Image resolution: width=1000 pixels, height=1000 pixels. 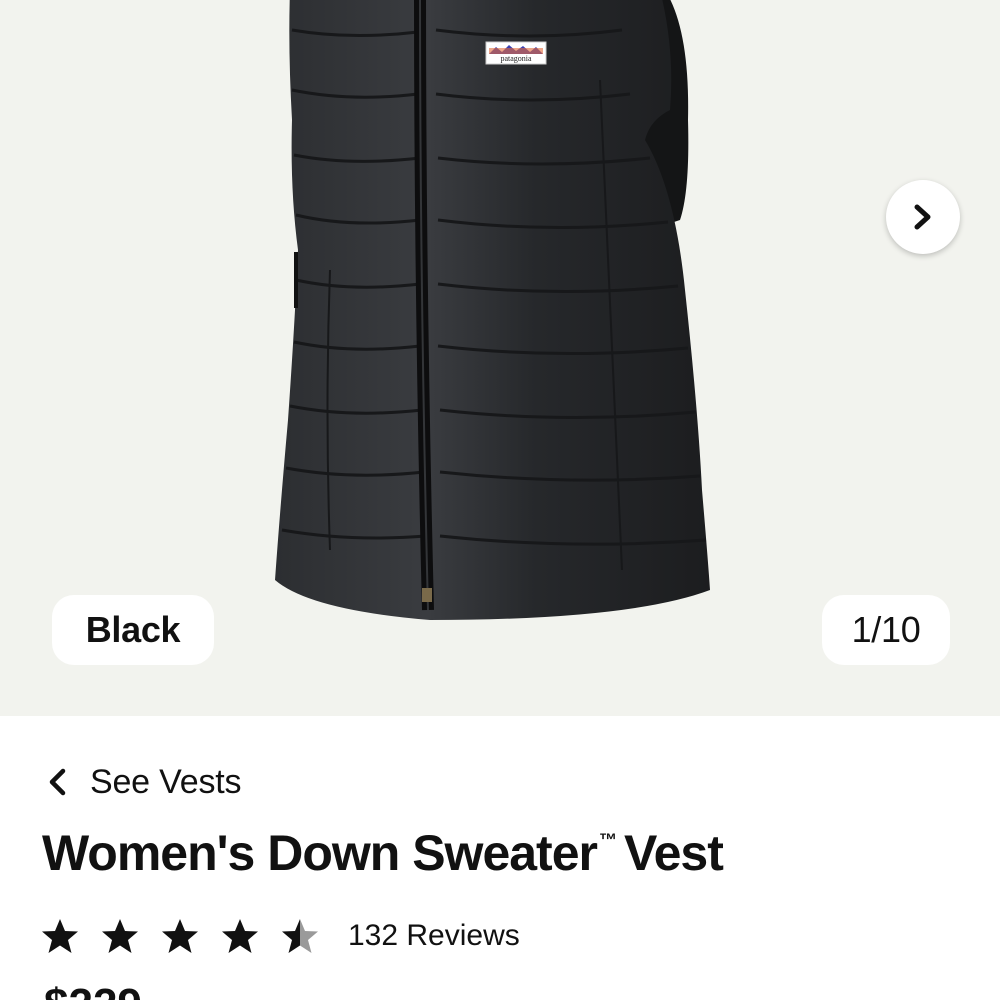 I want to click on chevron-left-icon, so click(x=57, y=782).